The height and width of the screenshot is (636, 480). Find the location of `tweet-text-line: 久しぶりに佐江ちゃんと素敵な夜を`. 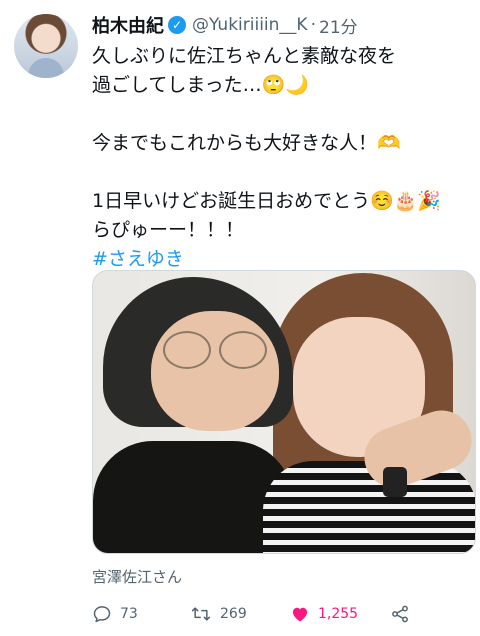

tweet-text-line: 久しぶりに佐江ちゃんと素敵な夜を is located at coordinates (244, 56).